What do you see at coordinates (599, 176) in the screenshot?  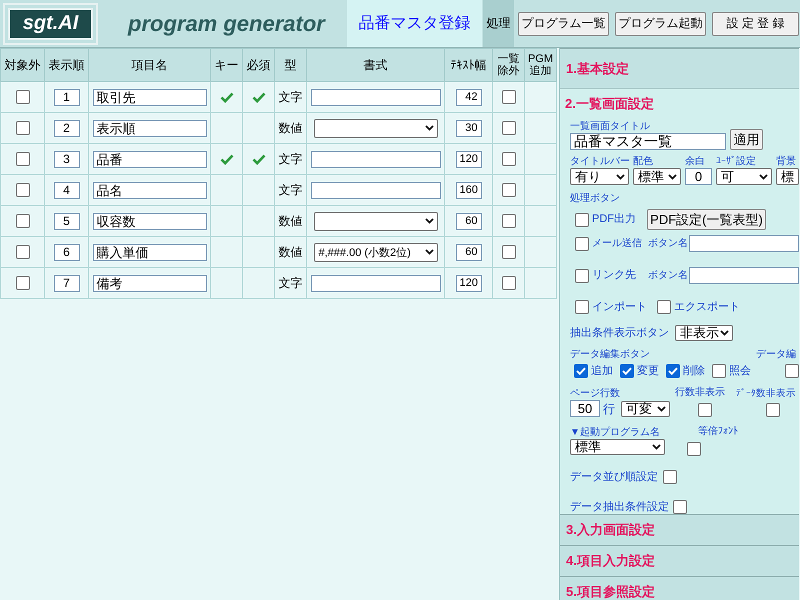 I see `dropdown: 有り` at bounding box center [599, 176].